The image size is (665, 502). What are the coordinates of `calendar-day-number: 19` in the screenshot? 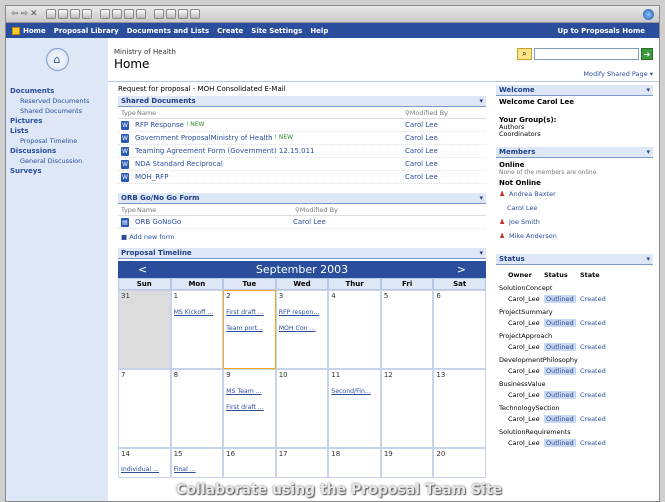 It's located at (407, 454).